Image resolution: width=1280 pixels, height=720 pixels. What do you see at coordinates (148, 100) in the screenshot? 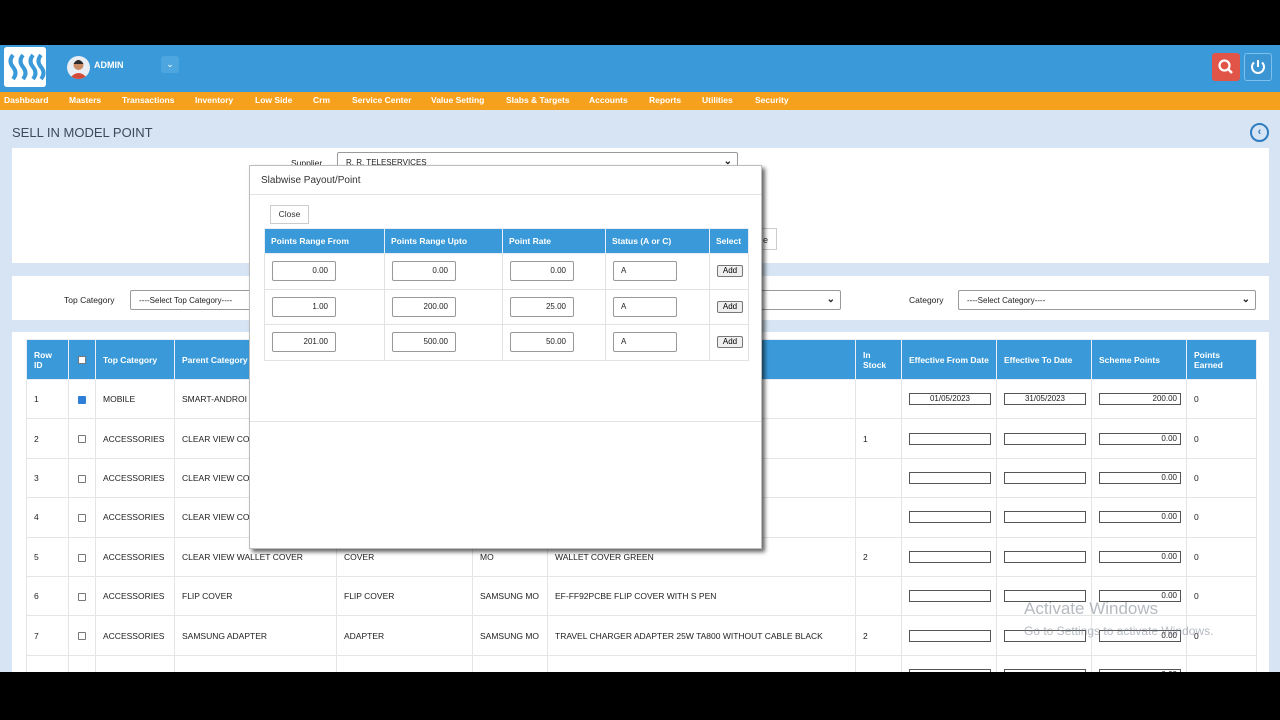
I see `menu-transactions: Transactions` at bounding box center [148, 100].